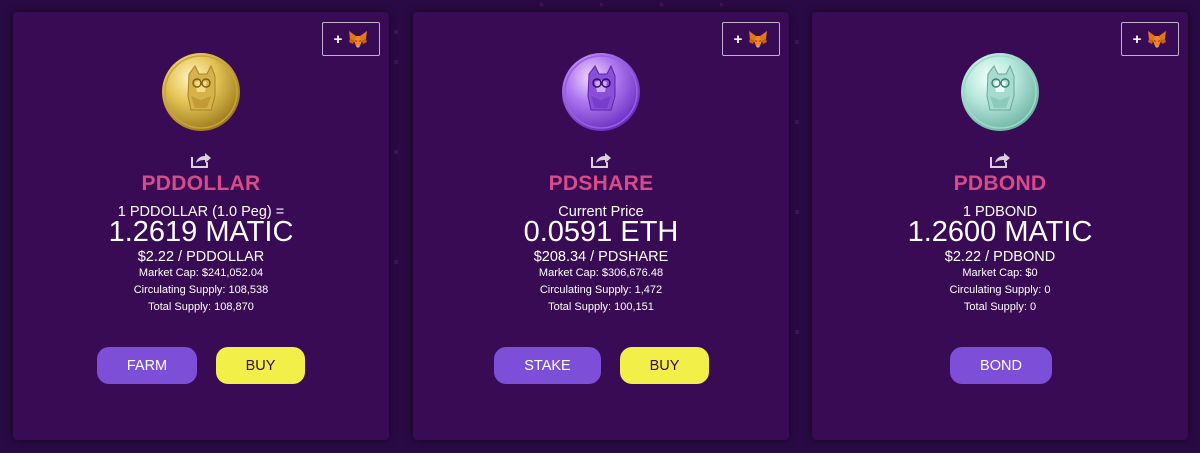  I want to click on usd-price: $2.22 / PDDOLLAR, so click(201, 257).